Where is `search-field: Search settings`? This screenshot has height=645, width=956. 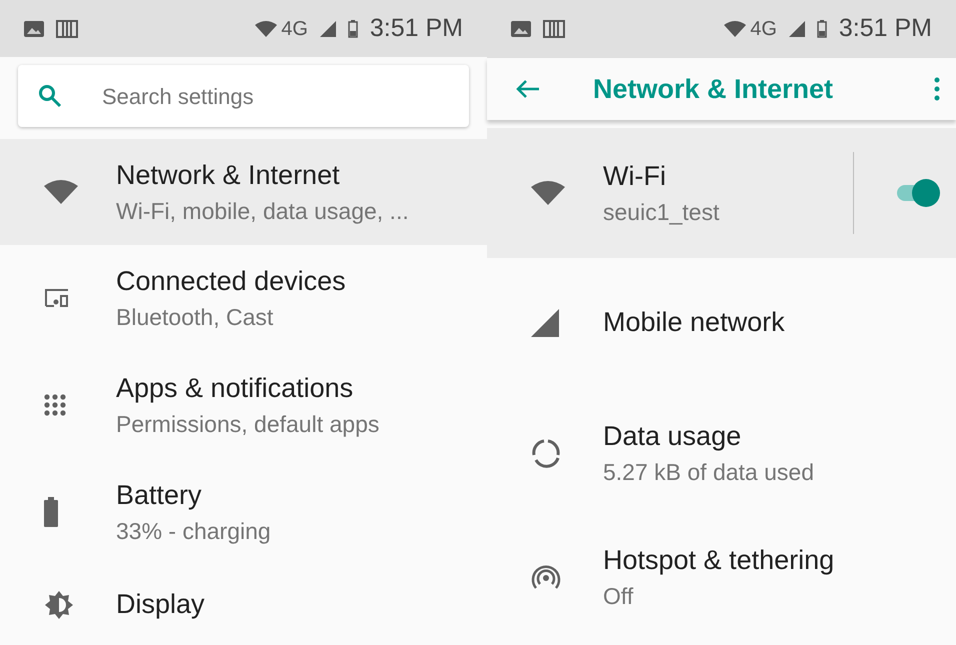
search-field: Search settings is located at coordinates (243, 96).